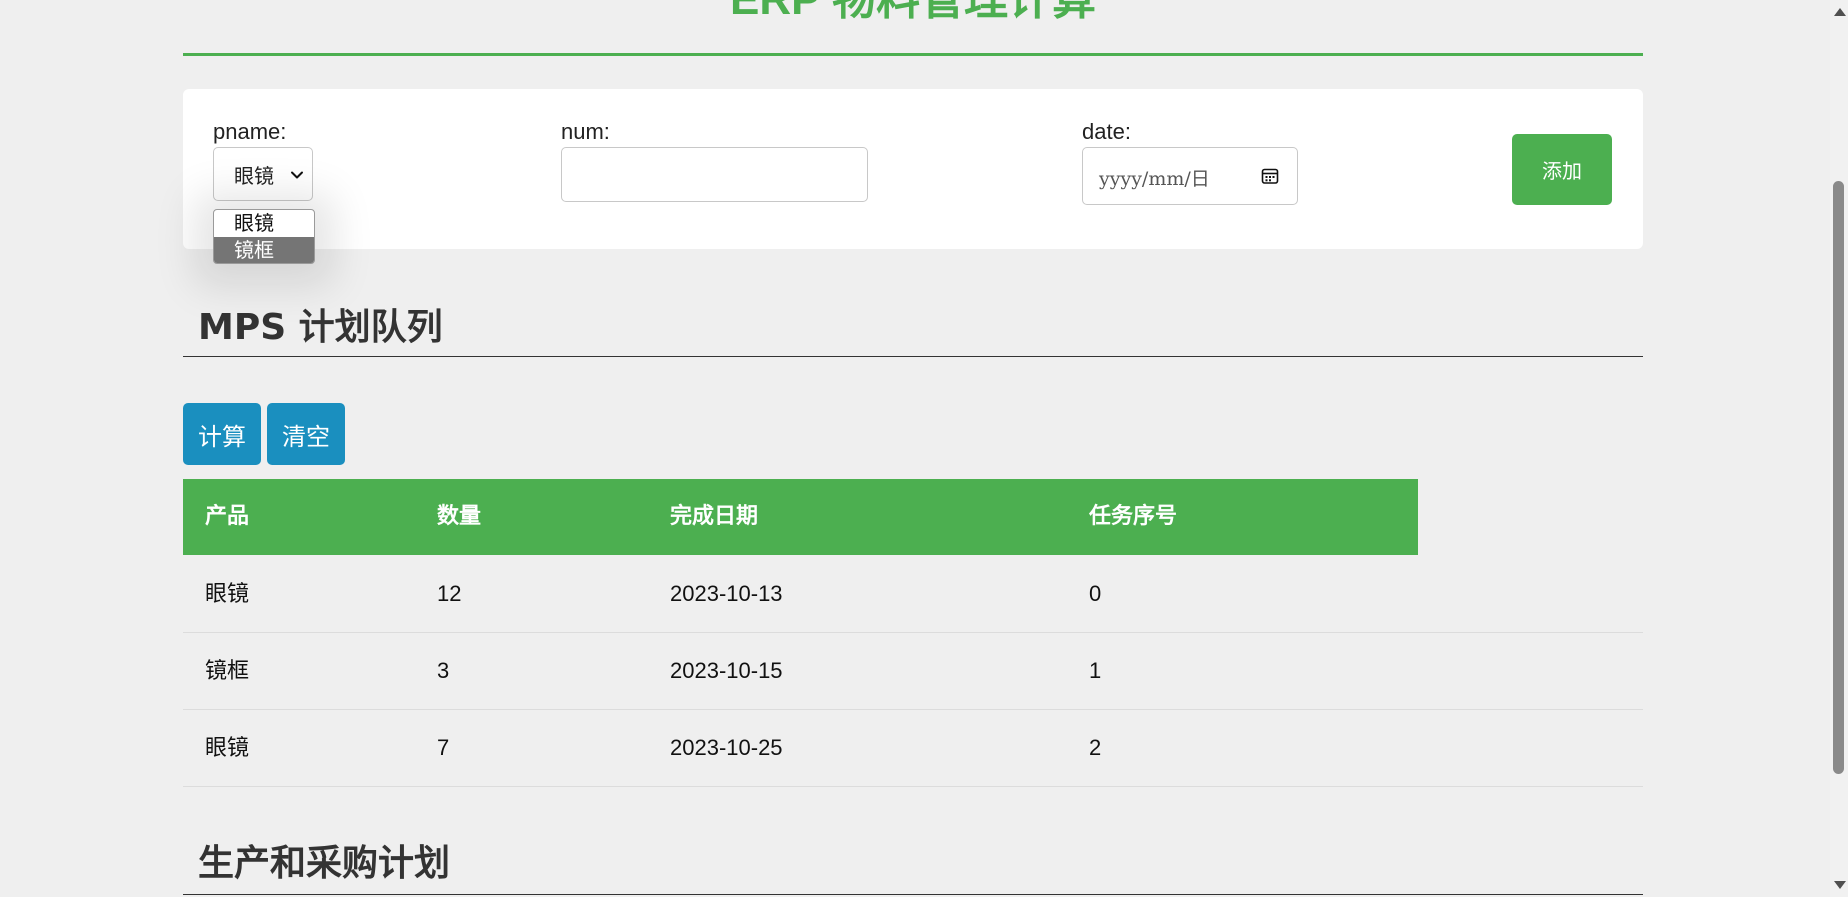  I want to click on pname-dropdown-list: 眼镜 镜框, so click(264, 236).